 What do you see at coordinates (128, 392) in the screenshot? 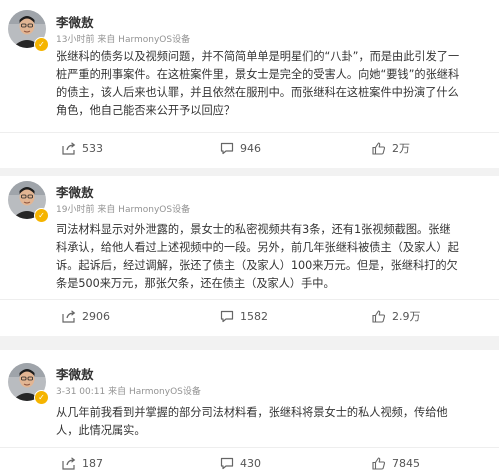
I see `post-meta: 3-31 00:11 来自 HarmonyOS设备` at bounding box center [128, 392].